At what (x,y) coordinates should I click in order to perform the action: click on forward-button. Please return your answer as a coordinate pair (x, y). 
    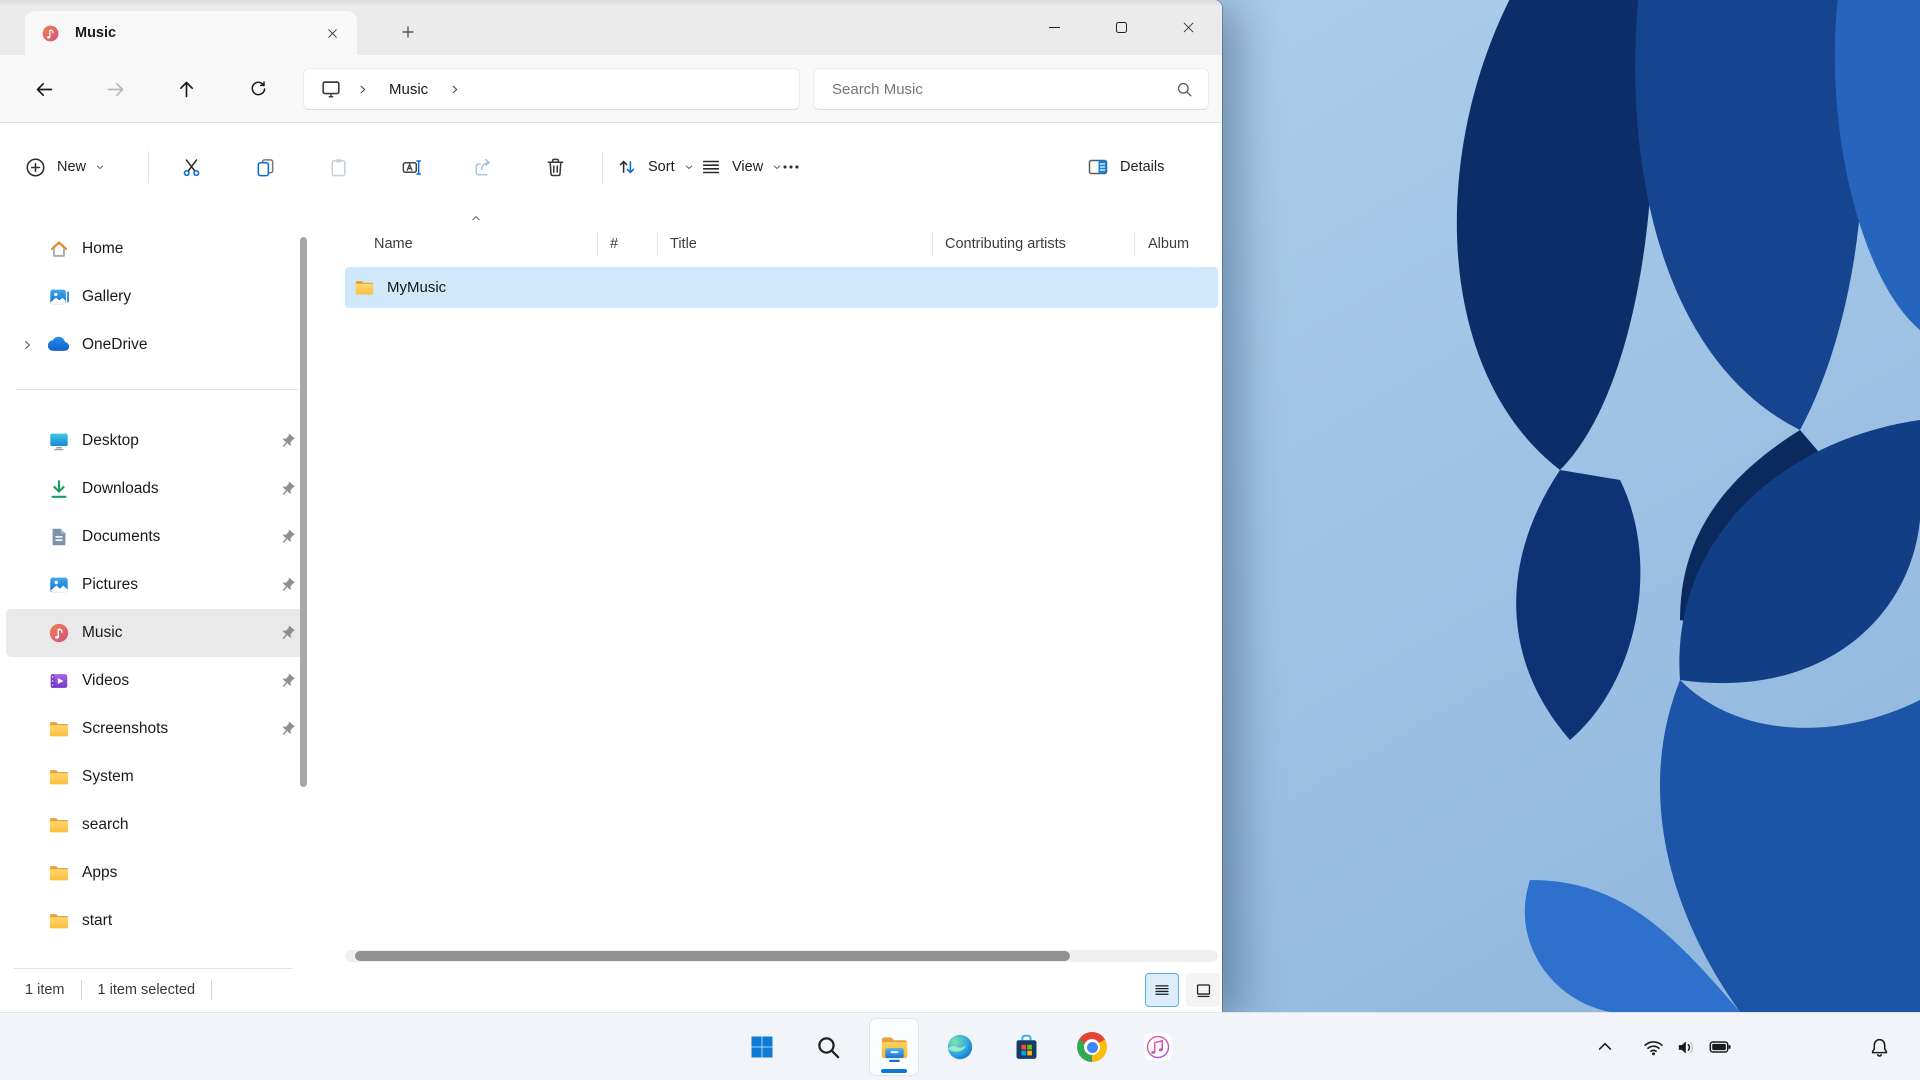
    Looking at the image, I should click on (115, 89).